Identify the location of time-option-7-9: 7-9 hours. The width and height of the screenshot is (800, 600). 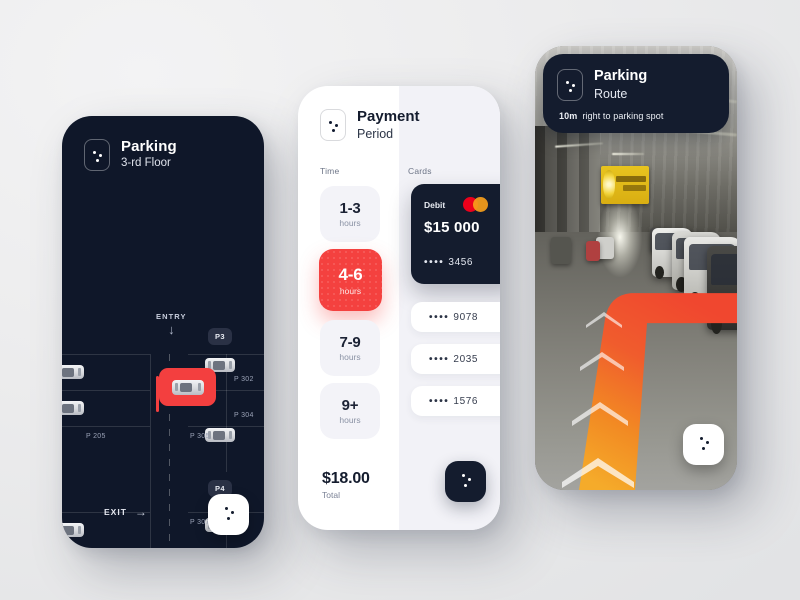
(350, 348).